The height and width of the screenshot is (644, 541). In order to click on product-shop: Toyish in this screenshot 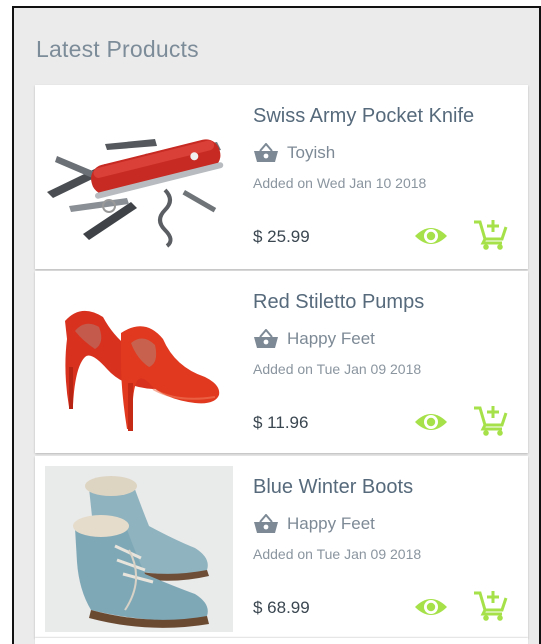, I will do `click(294, 152)`.